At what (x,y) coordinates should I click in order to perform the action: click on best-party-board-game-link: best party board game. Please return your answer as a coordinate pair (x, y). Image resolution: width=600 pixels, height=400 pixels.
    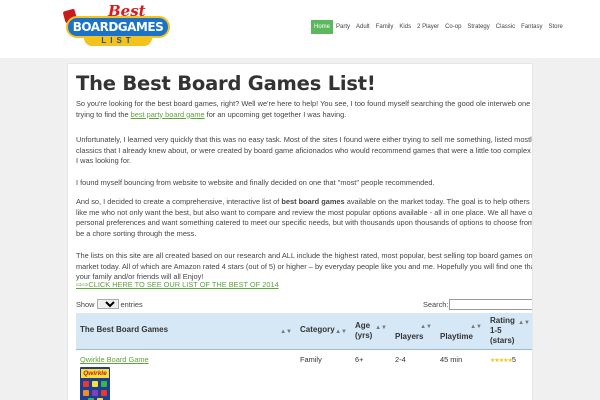
    Looking at the image, I should click on (168, 114).